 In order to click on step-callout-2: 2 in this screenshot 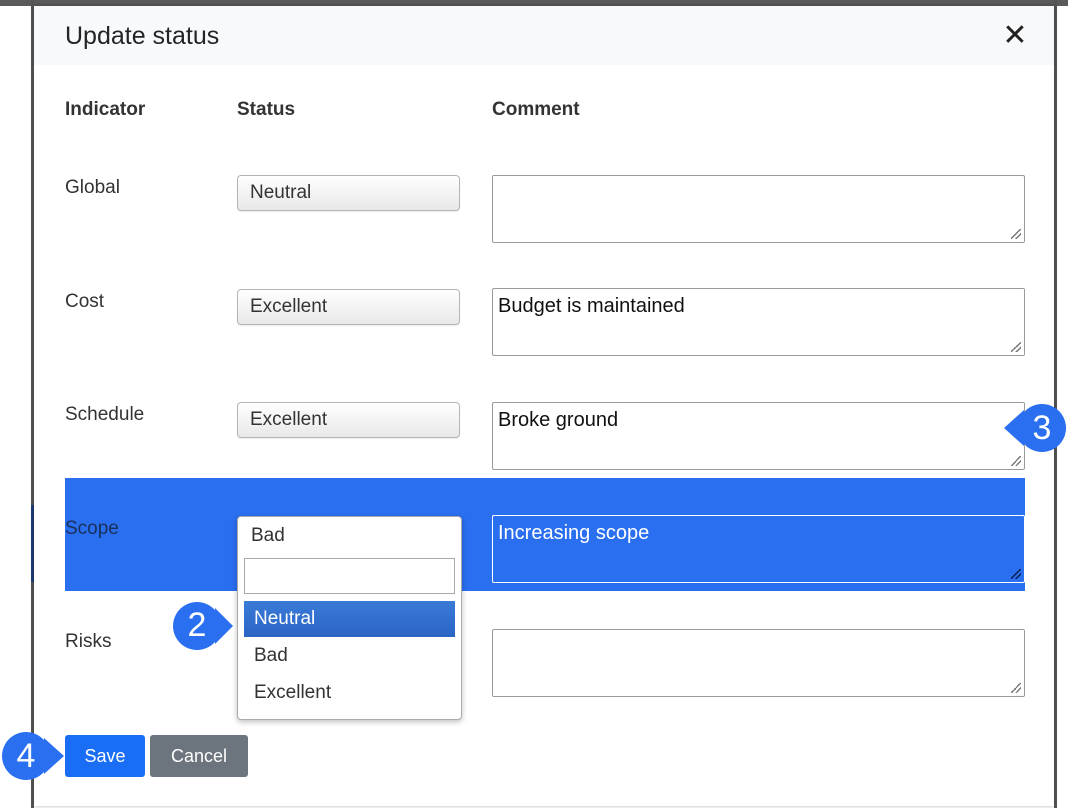, I will do `click(202, 625)`.